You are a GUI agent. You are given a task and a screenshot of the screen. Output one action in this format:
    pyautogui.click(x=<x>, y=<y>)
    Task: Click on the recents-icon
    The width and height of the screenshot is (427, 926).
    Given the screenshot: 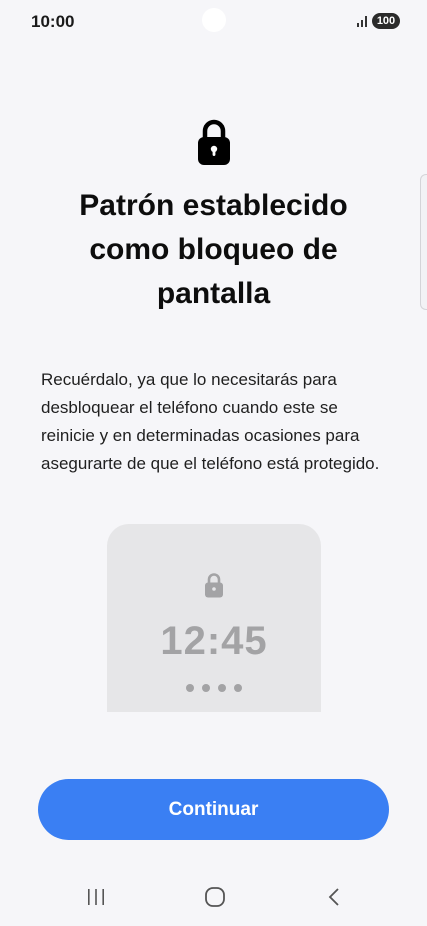 What is the action you would take?
    pyautogui.click(x=96, y=897)
    